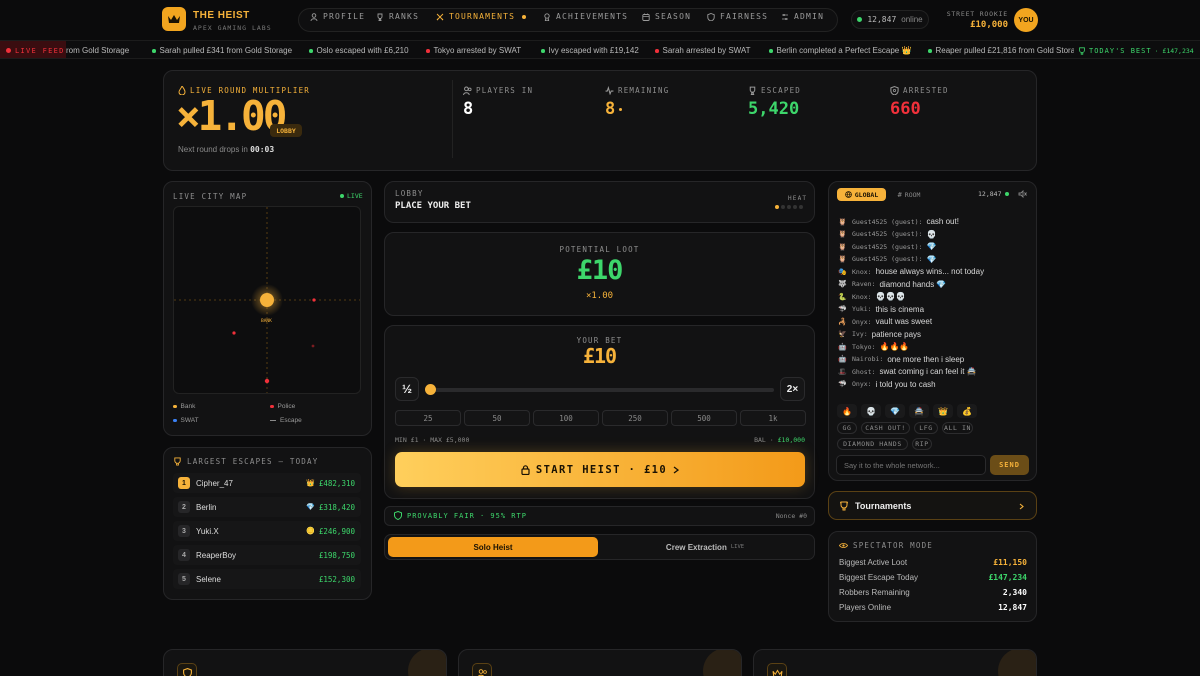 Image resolution: width=1200 pixels, height=676 pixels. What do you see at coordinates (599, 249) in the screenshot?
I see `potential-loot-label: POTENTIAL LOOT` at bounding box center [599, 249].